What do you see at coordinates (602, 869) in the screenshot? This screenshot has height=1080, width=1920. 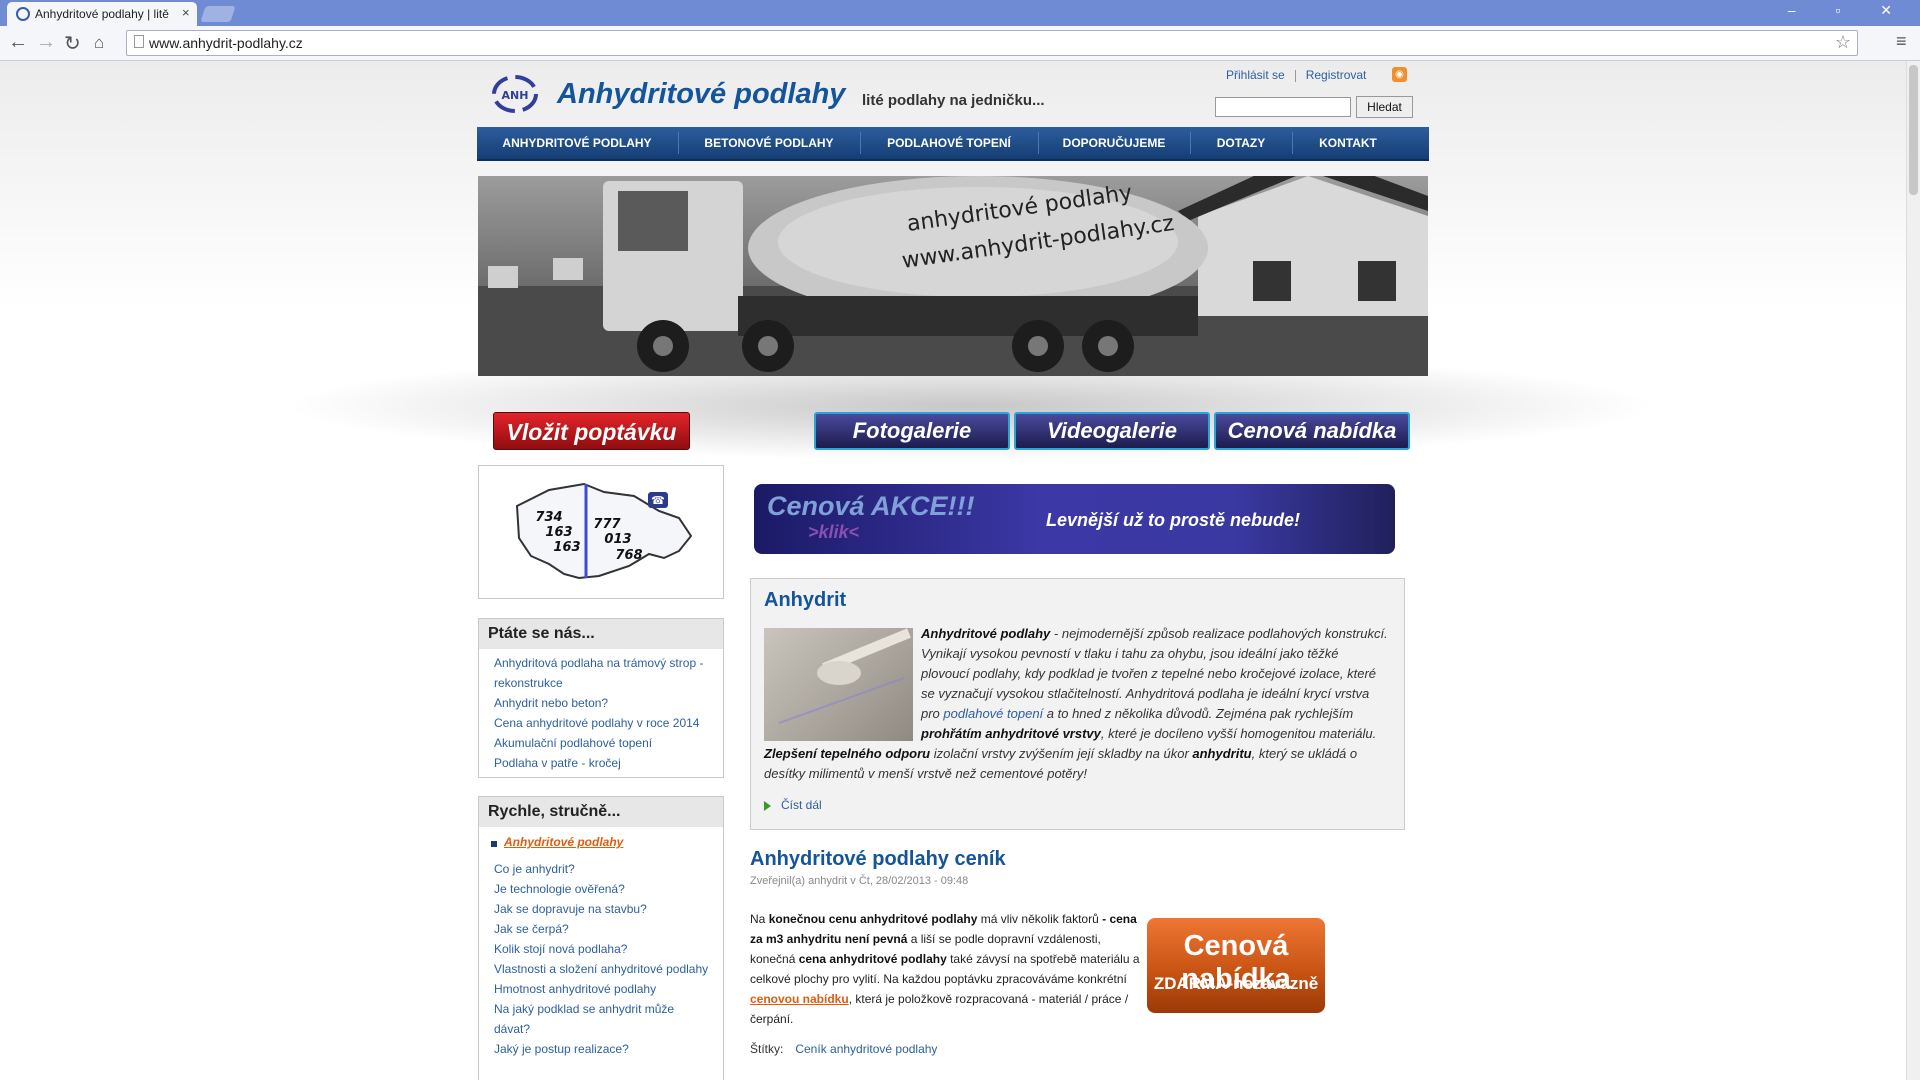 I see `sidebar-link: Co je anhydrit?` at bounding box center [602, 869].